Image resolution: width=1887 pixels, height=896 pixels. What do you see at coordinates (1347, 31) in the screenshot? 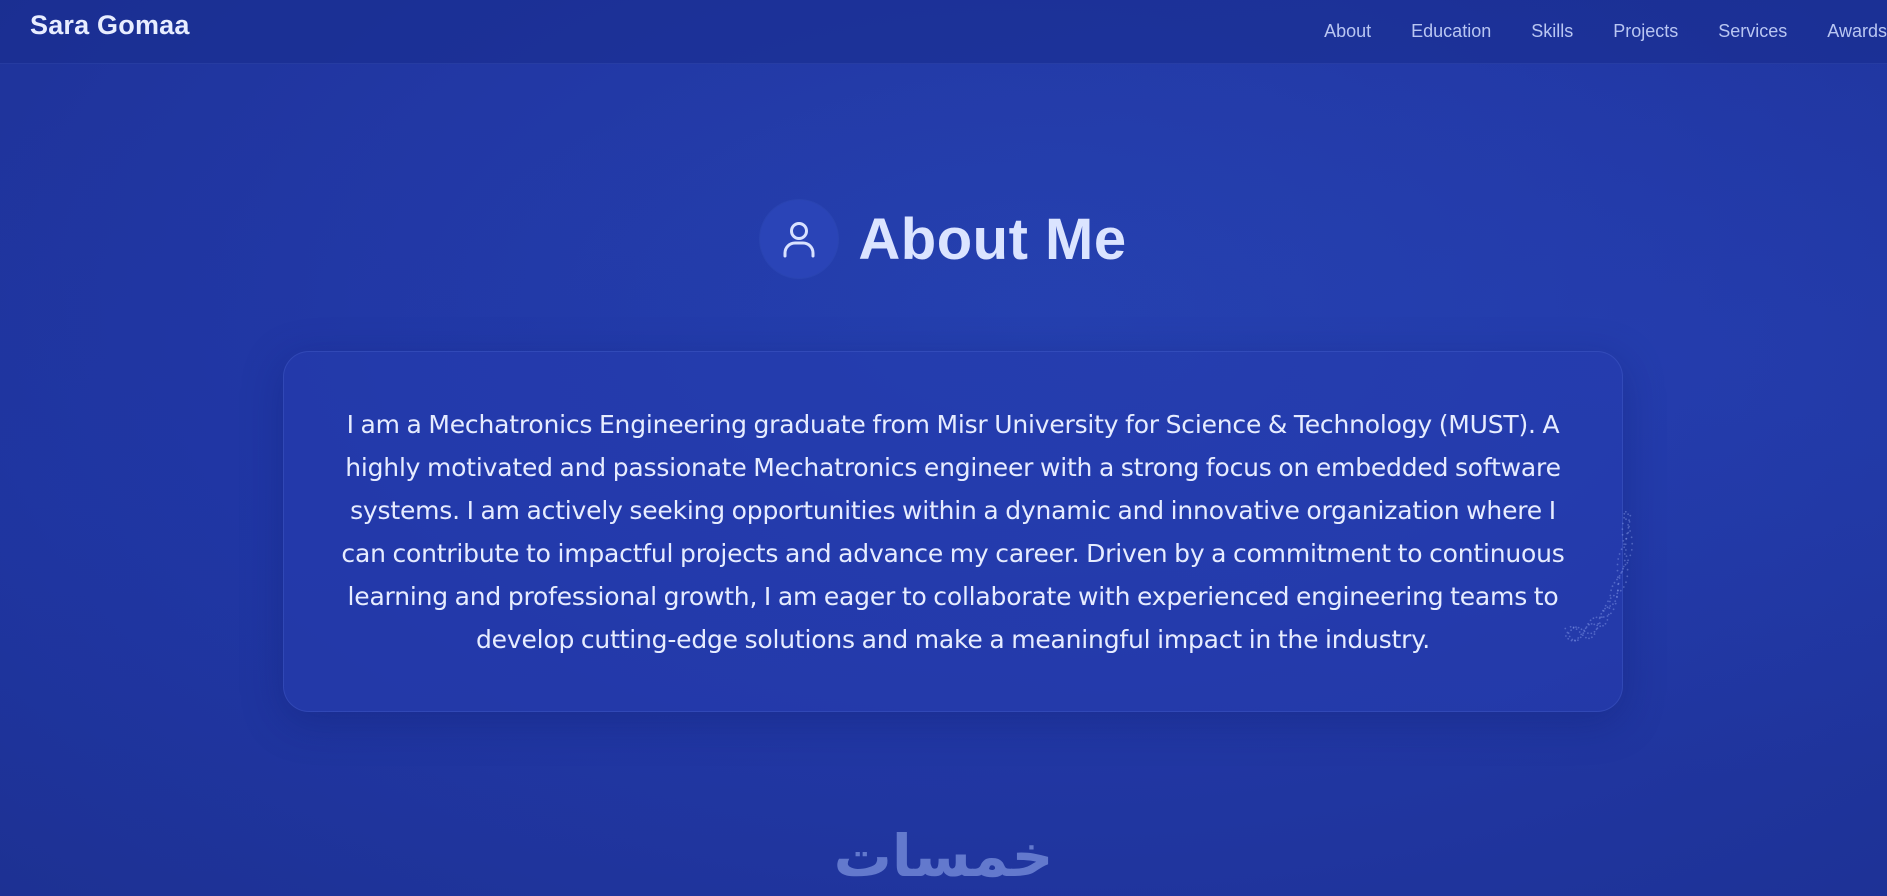
I see `nav-link-about: About` at bounding box center [1347, 31].